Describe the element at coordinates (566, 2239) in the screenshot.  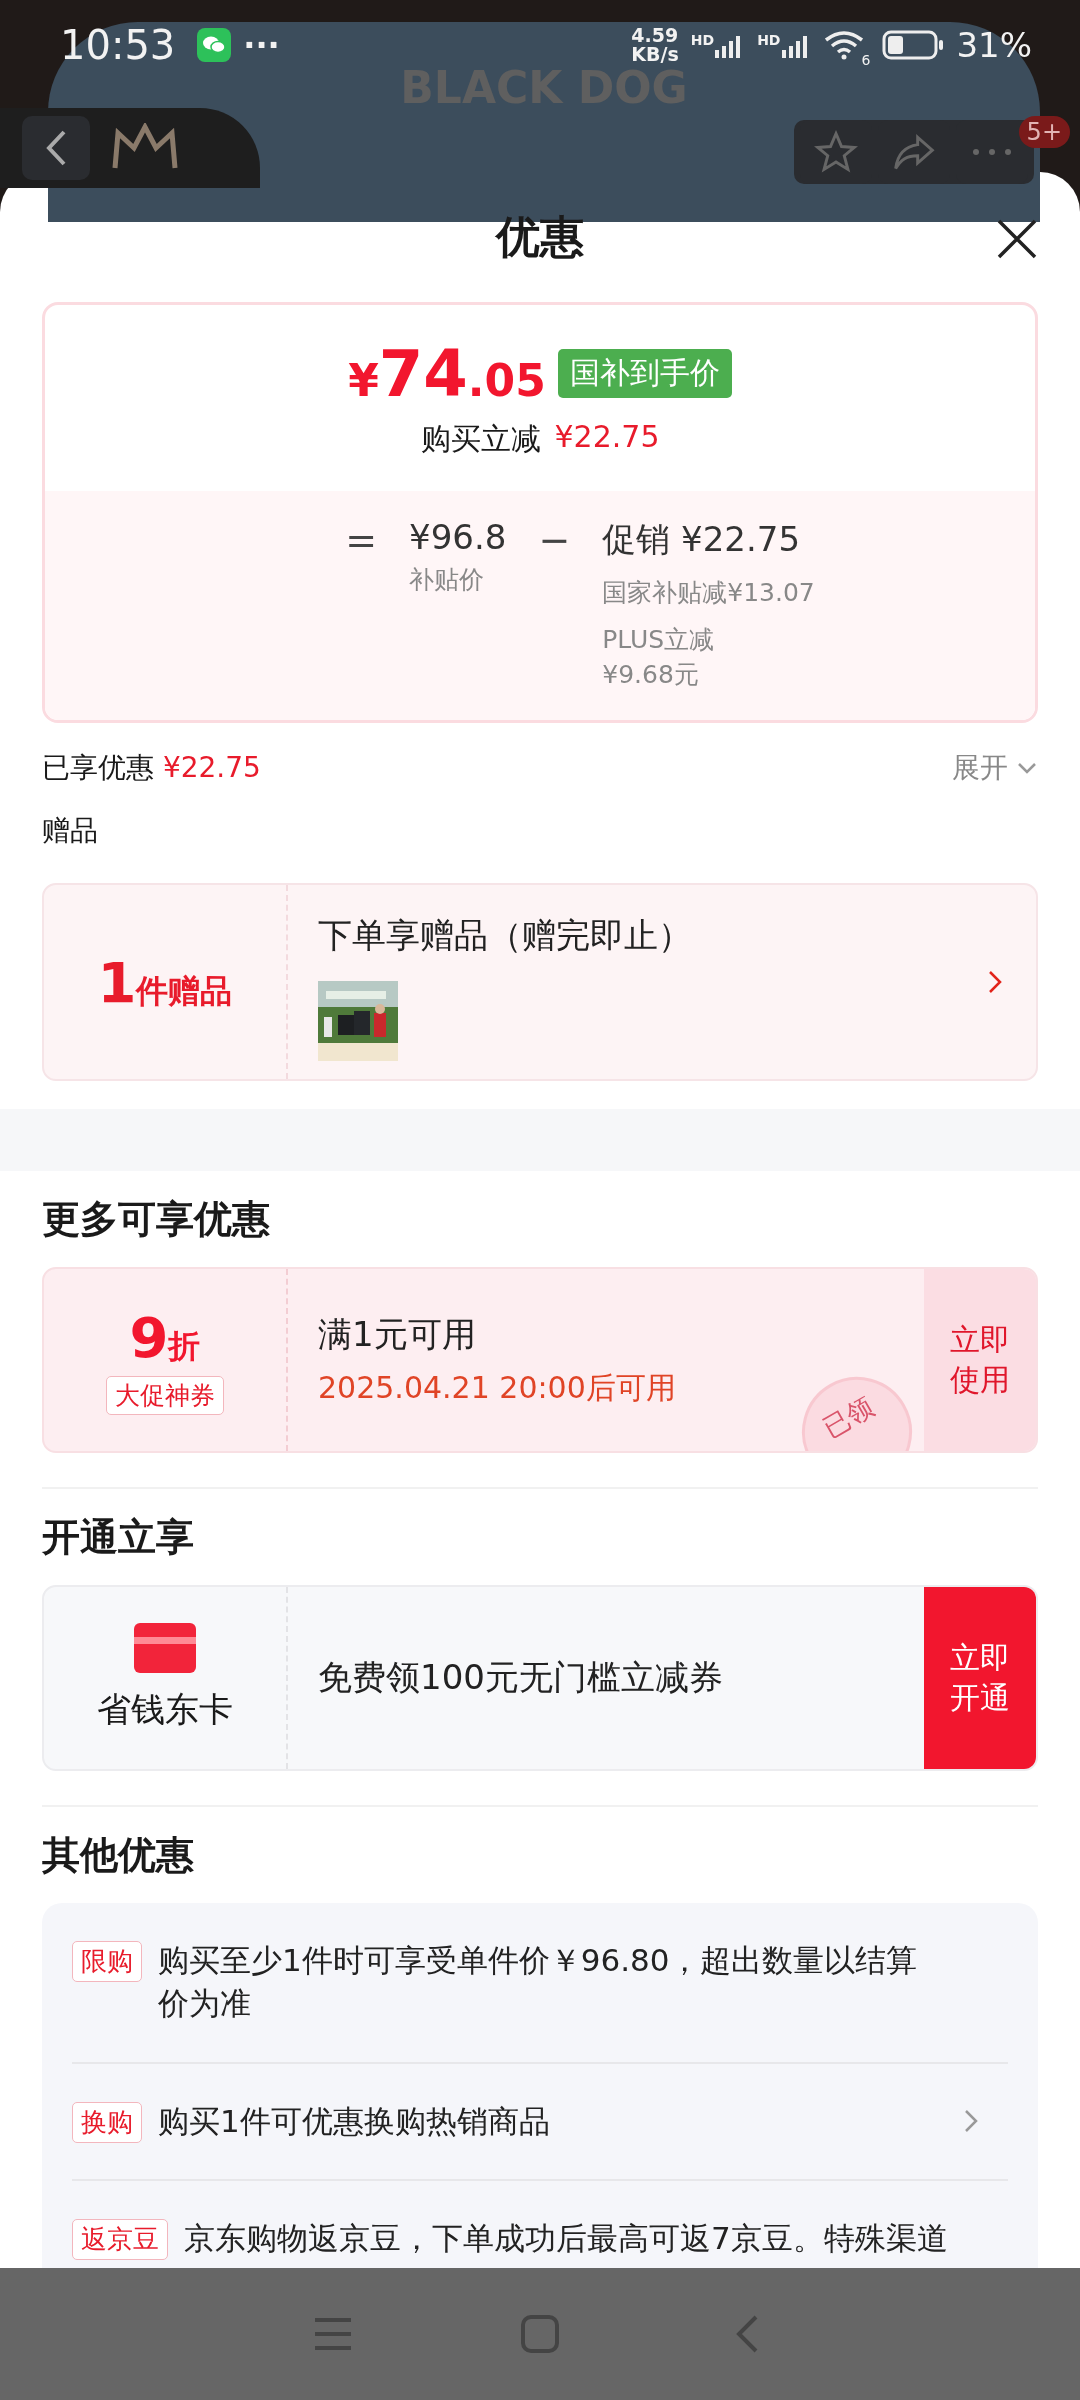
I see `offer-text: 京东购物返京豆，下单成功后最高可返7京豆。特殊渠道` at that location.